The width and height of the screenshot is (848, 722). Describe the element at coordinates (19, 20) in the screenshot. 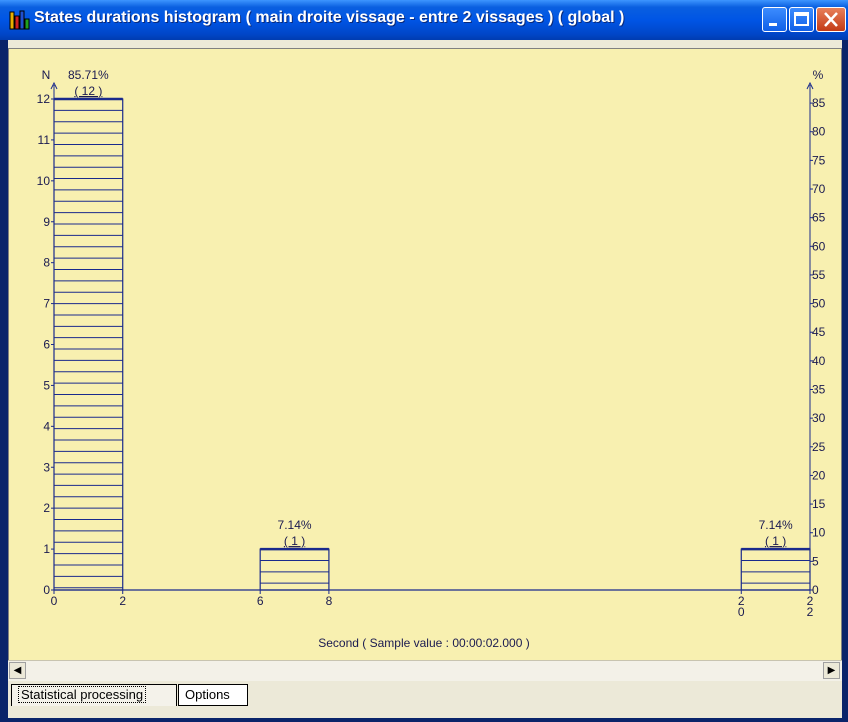

I see `histogram-icon` at that location.